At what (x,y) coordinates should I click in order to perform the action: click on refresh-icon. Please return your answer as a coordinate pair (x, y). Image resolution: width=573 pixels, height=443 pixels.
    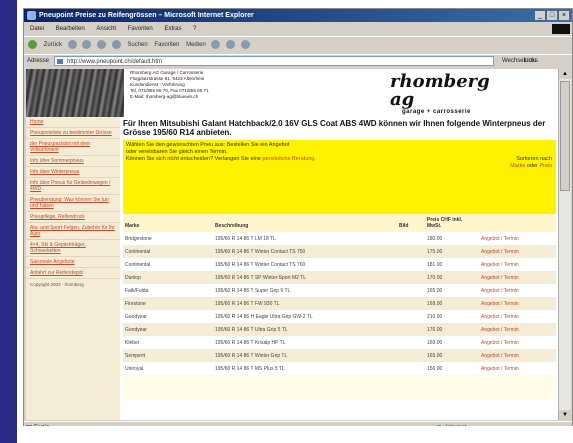
    Looking at the image, I should click on (102, 44).